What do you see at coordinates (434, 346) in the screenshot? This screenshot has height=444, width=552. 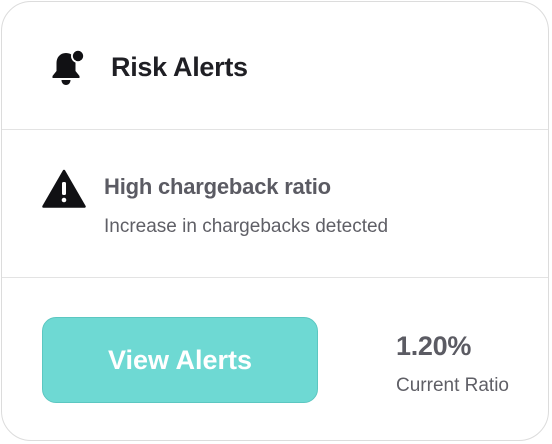 I see `current-ratio-value: 1.20%` at bounding box center [434, 346].